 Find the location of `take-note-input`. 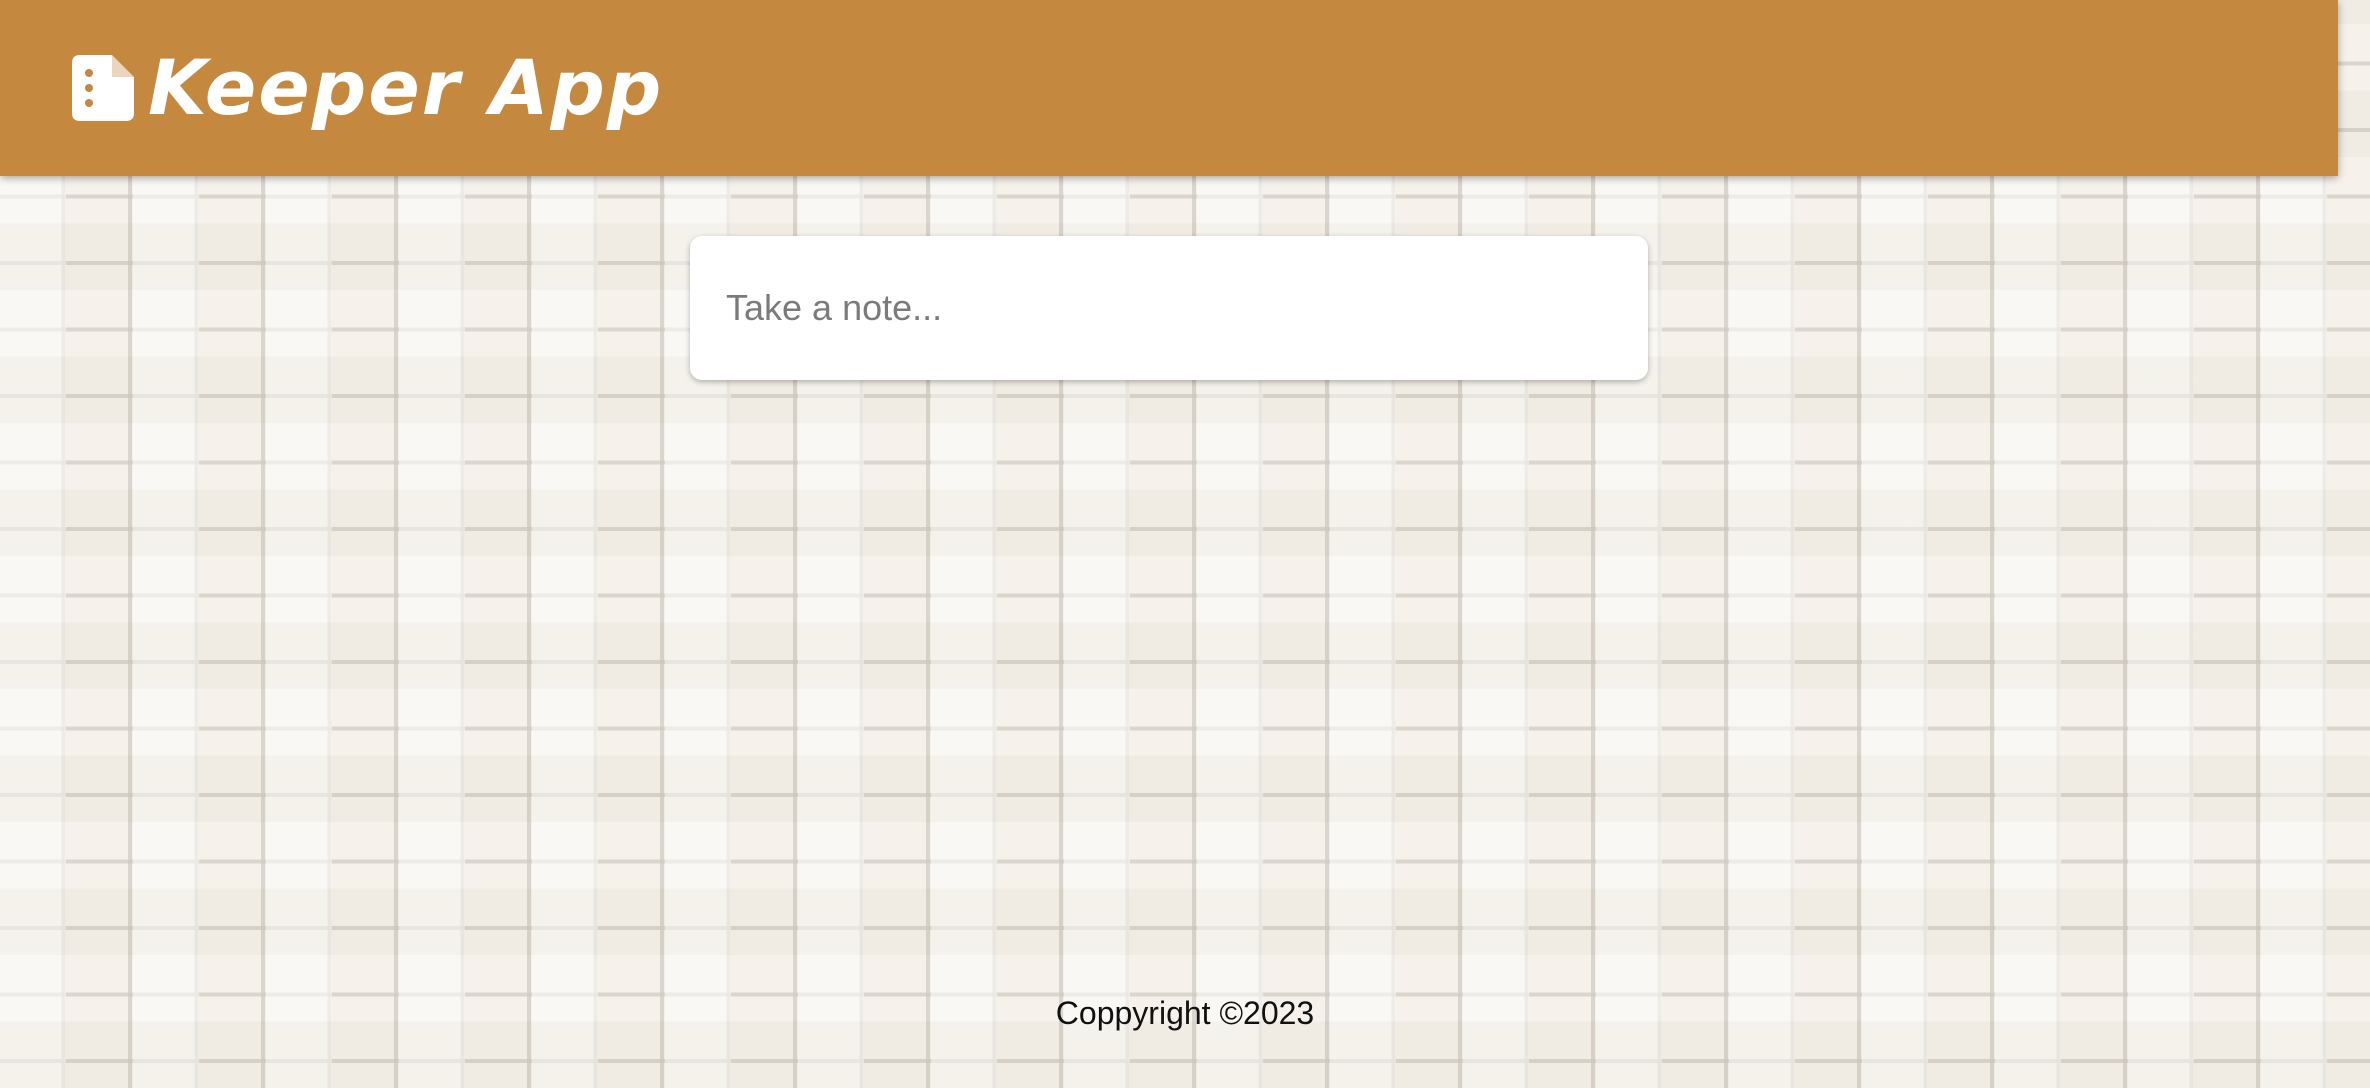

take-note-input is located at coordinates (1166, 308).